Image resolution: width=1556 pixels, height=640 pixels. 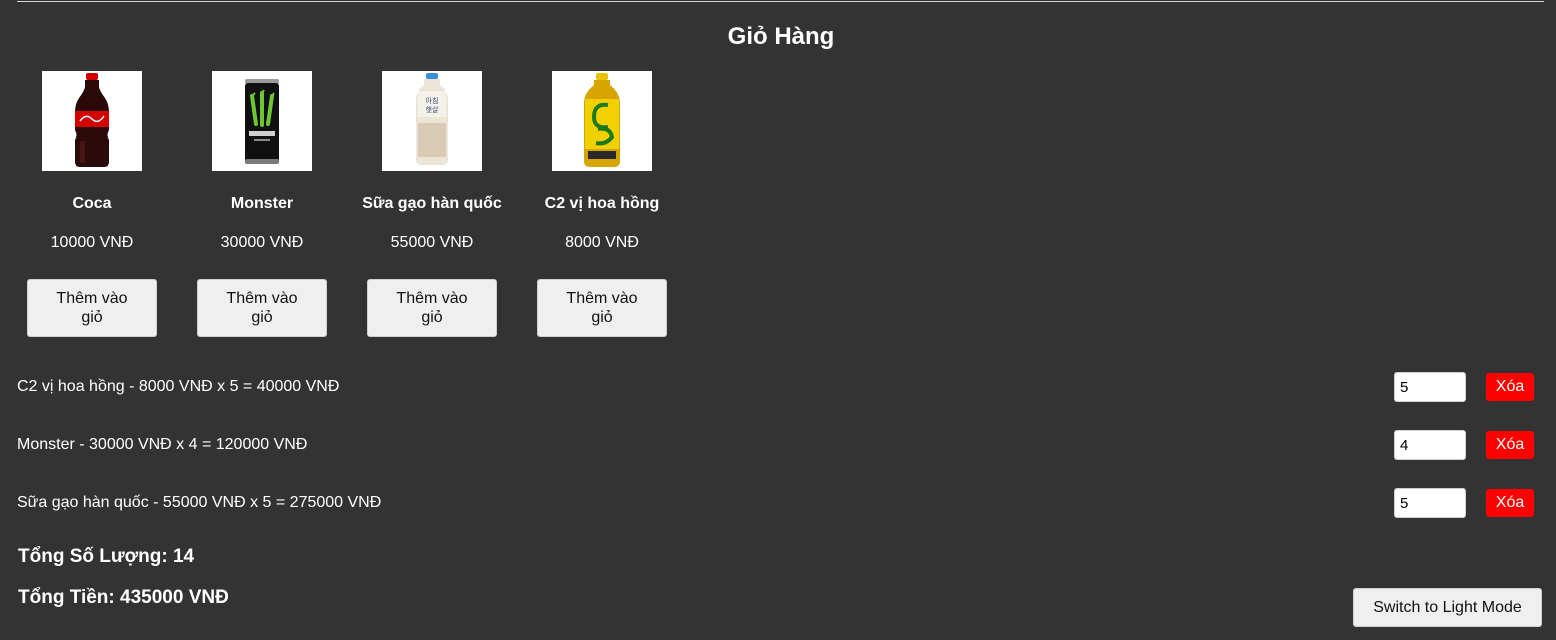 I want to click on product-name: Sữa gạo hàn quốc, so click(x=432, y=203).